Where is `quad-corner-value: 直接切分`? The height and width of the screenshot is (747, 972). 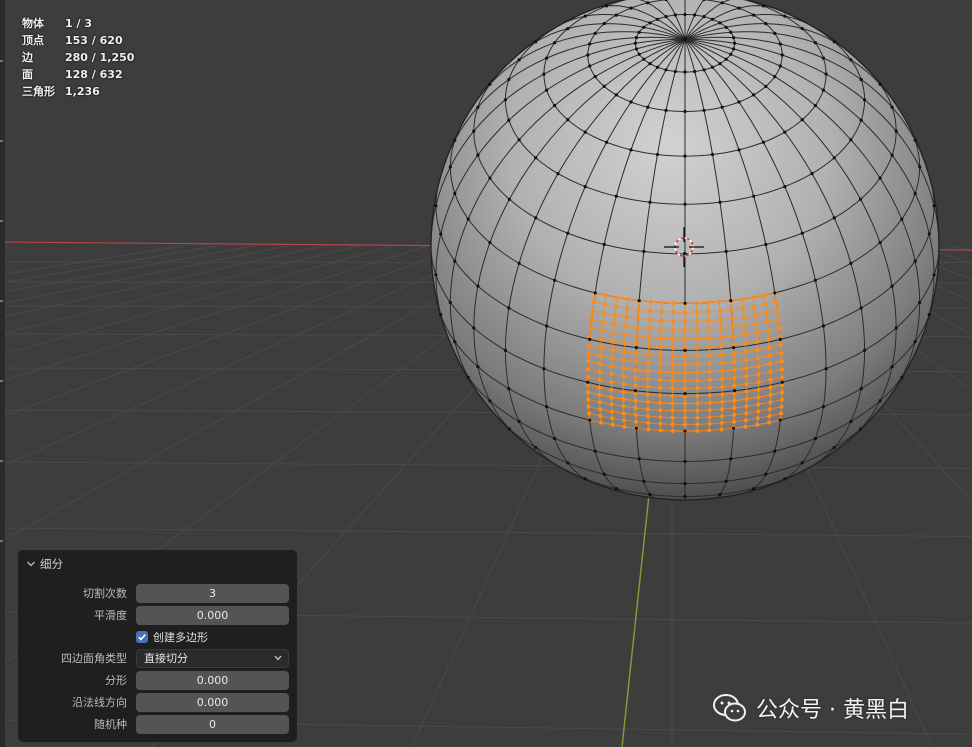 quad-corner-value: 直接切分 is located at coordinates (166, 658).